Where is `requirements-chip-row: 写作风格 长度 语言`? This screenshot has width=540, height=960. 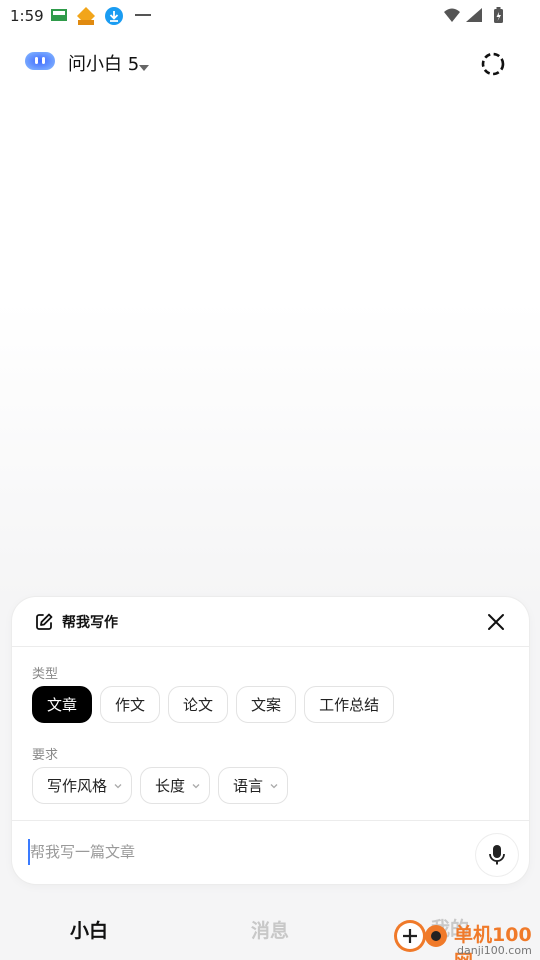 requirements-chip-row: 写作风格 长度 语言 is located at coordinates (160, 785).